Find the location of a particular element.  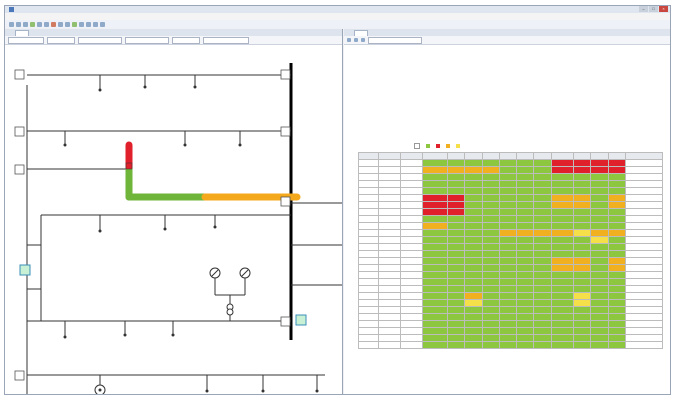

minimize-button: – is located at coordinates (643, 9).